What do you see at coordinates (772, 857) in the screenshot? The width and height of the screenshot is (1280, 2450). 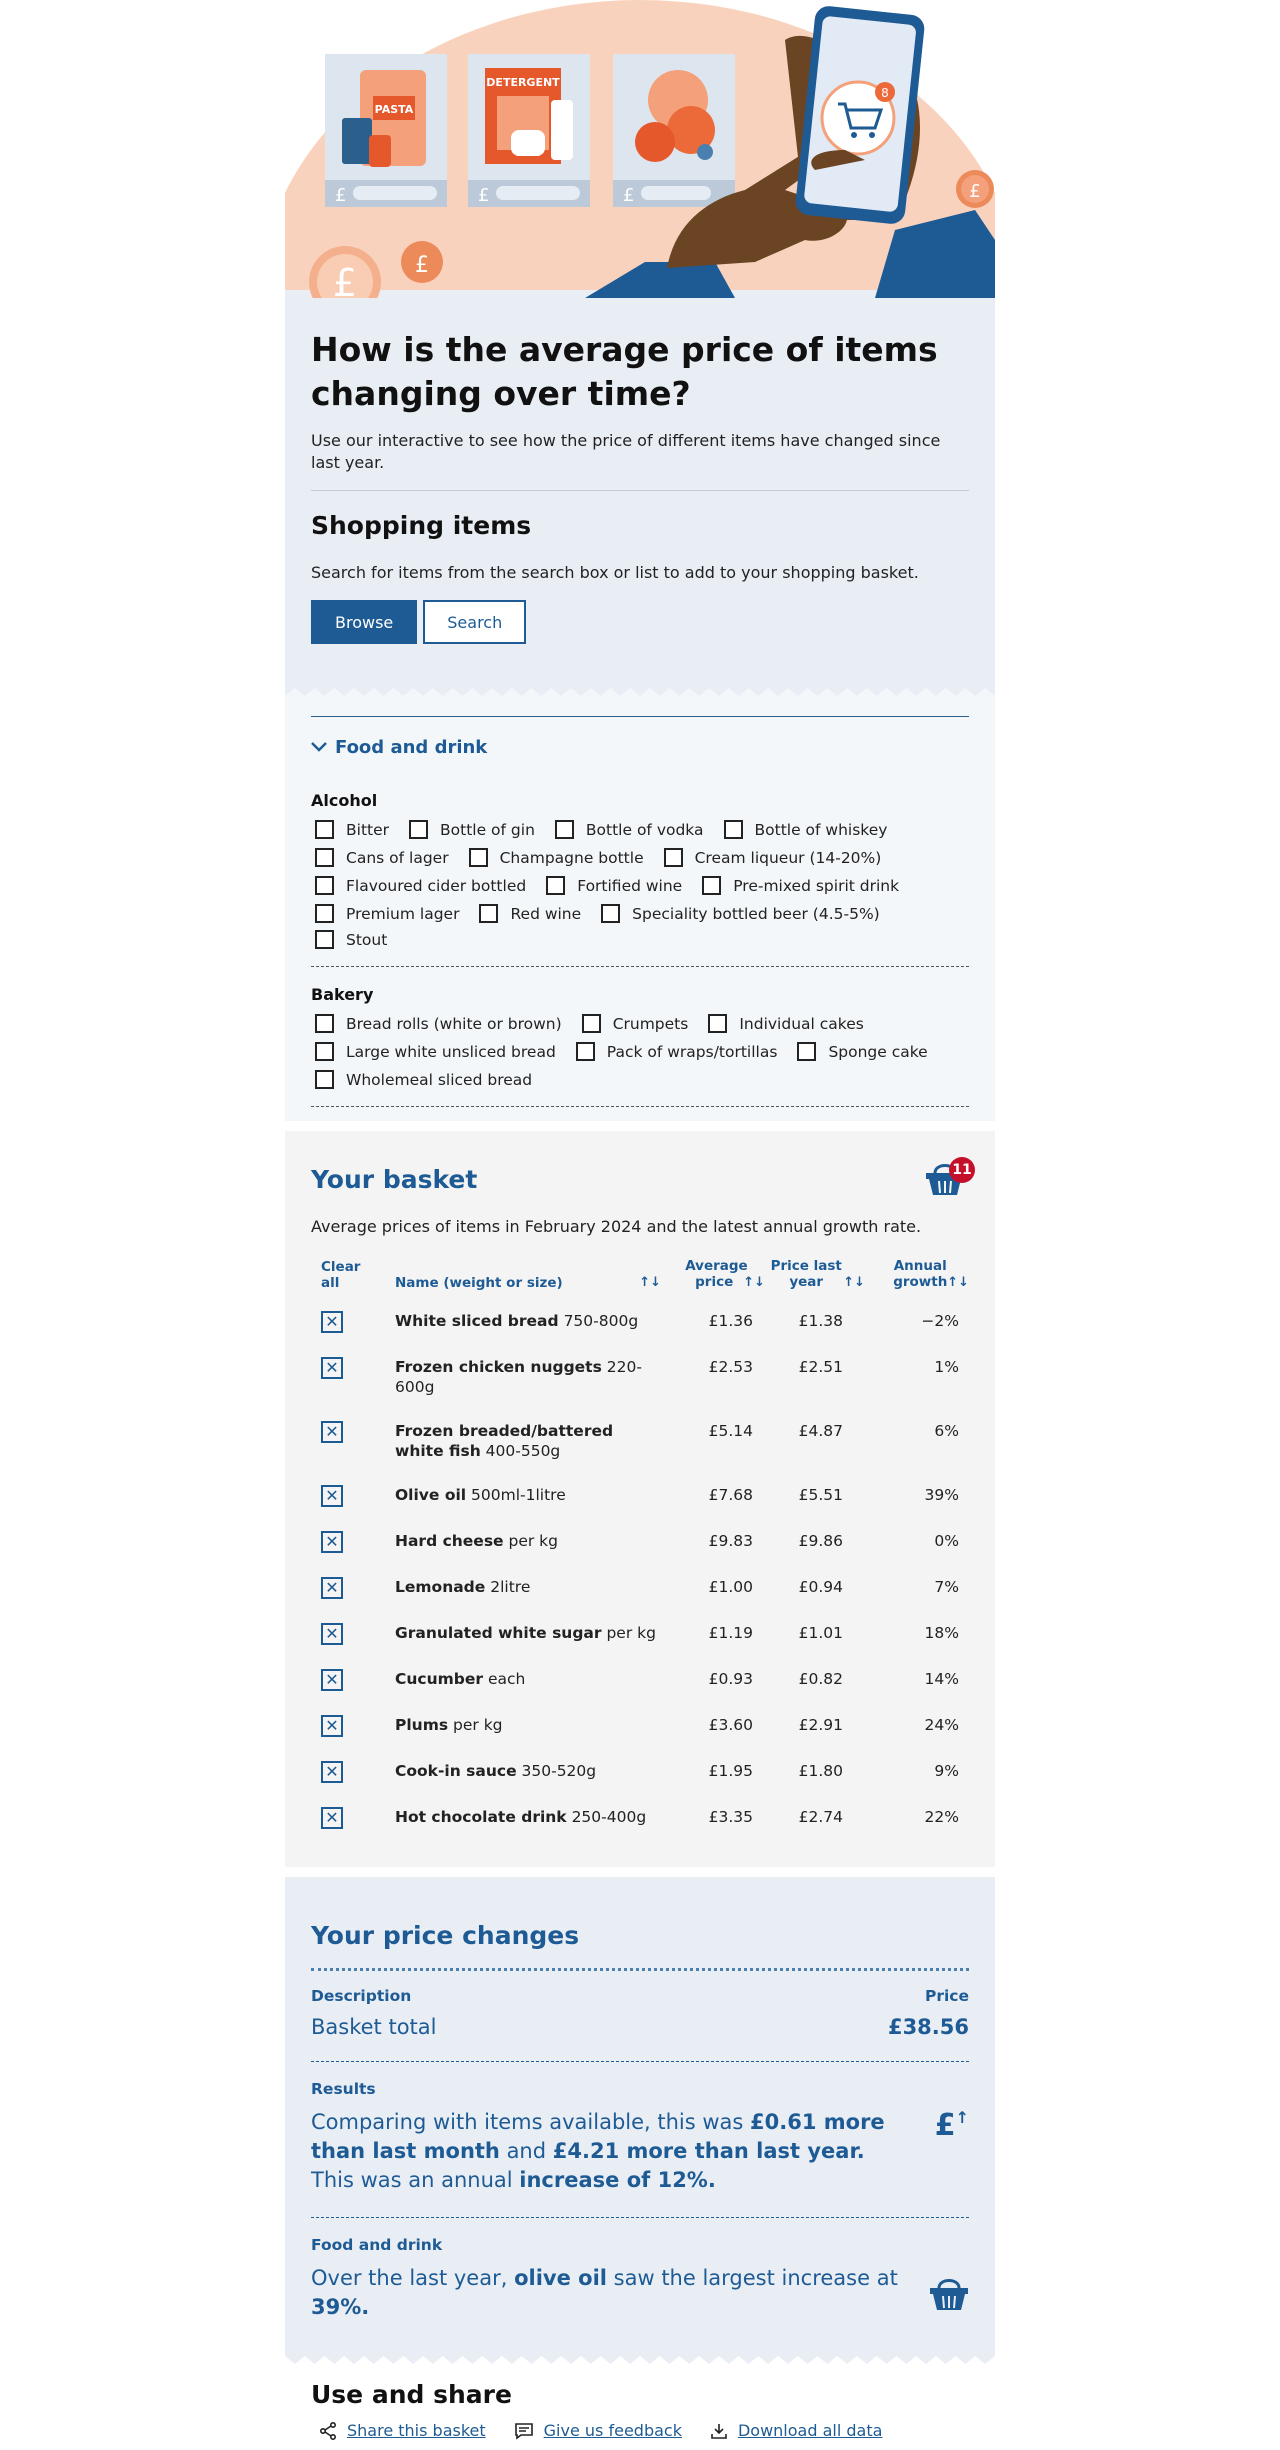 I see `item-checkbox: Cream liqueur (14-20%)` at bounding box center [772, 857].